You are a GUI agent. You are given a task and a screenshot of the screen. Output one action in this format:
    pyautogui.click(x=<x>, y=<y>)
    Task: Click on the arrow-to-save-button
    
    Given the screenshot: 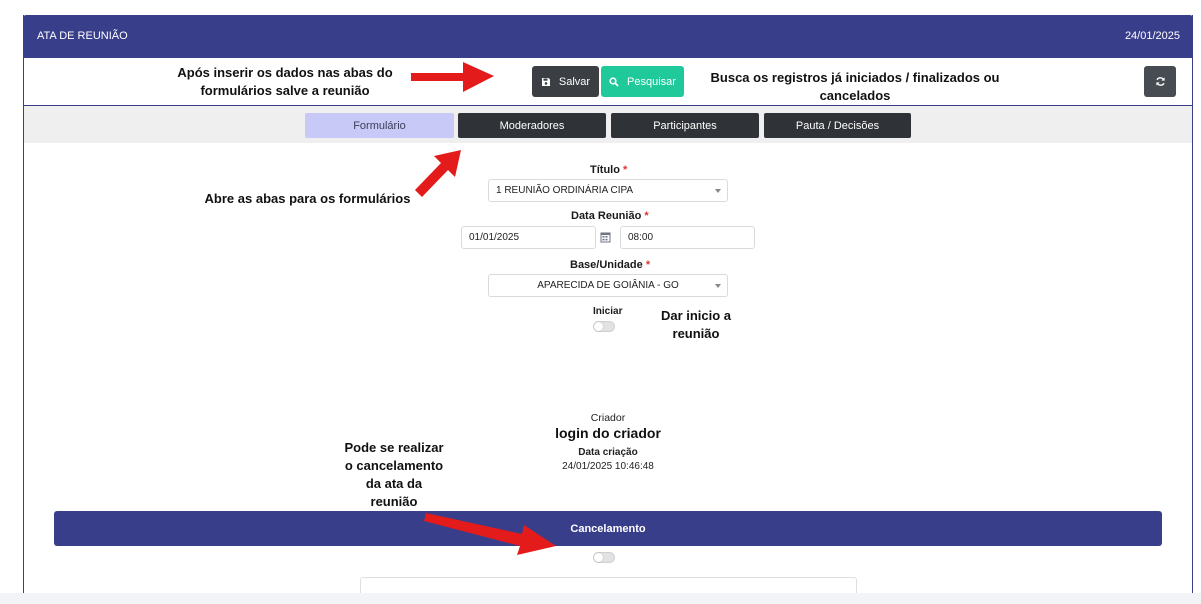 What is the action you would take?
    pyautogui.click(x=452, y=77)
    